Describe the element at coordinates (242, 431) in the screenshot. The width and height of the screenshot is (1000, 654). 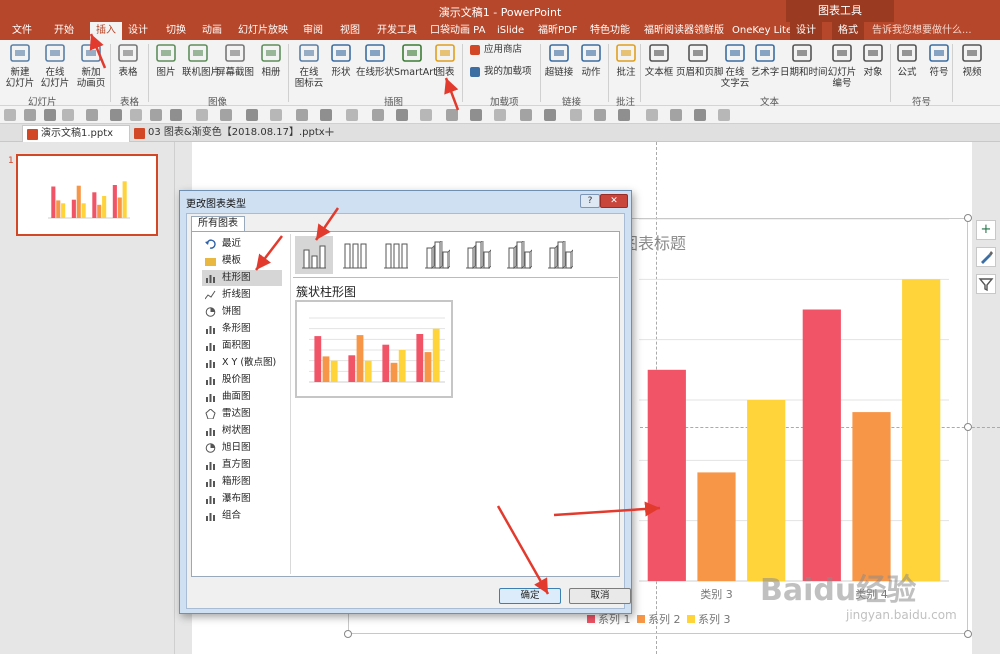
I see `chart-category-item: 树状图` at that location.